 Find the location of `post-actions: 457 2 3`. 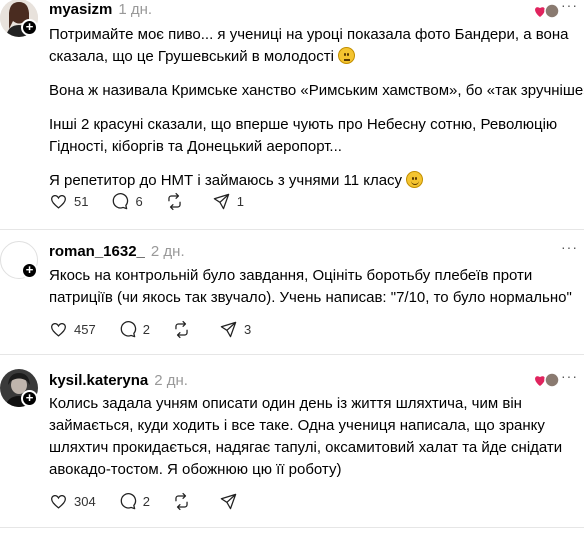

post-actions: 457 2 3 is located at coordinates (161, 329).